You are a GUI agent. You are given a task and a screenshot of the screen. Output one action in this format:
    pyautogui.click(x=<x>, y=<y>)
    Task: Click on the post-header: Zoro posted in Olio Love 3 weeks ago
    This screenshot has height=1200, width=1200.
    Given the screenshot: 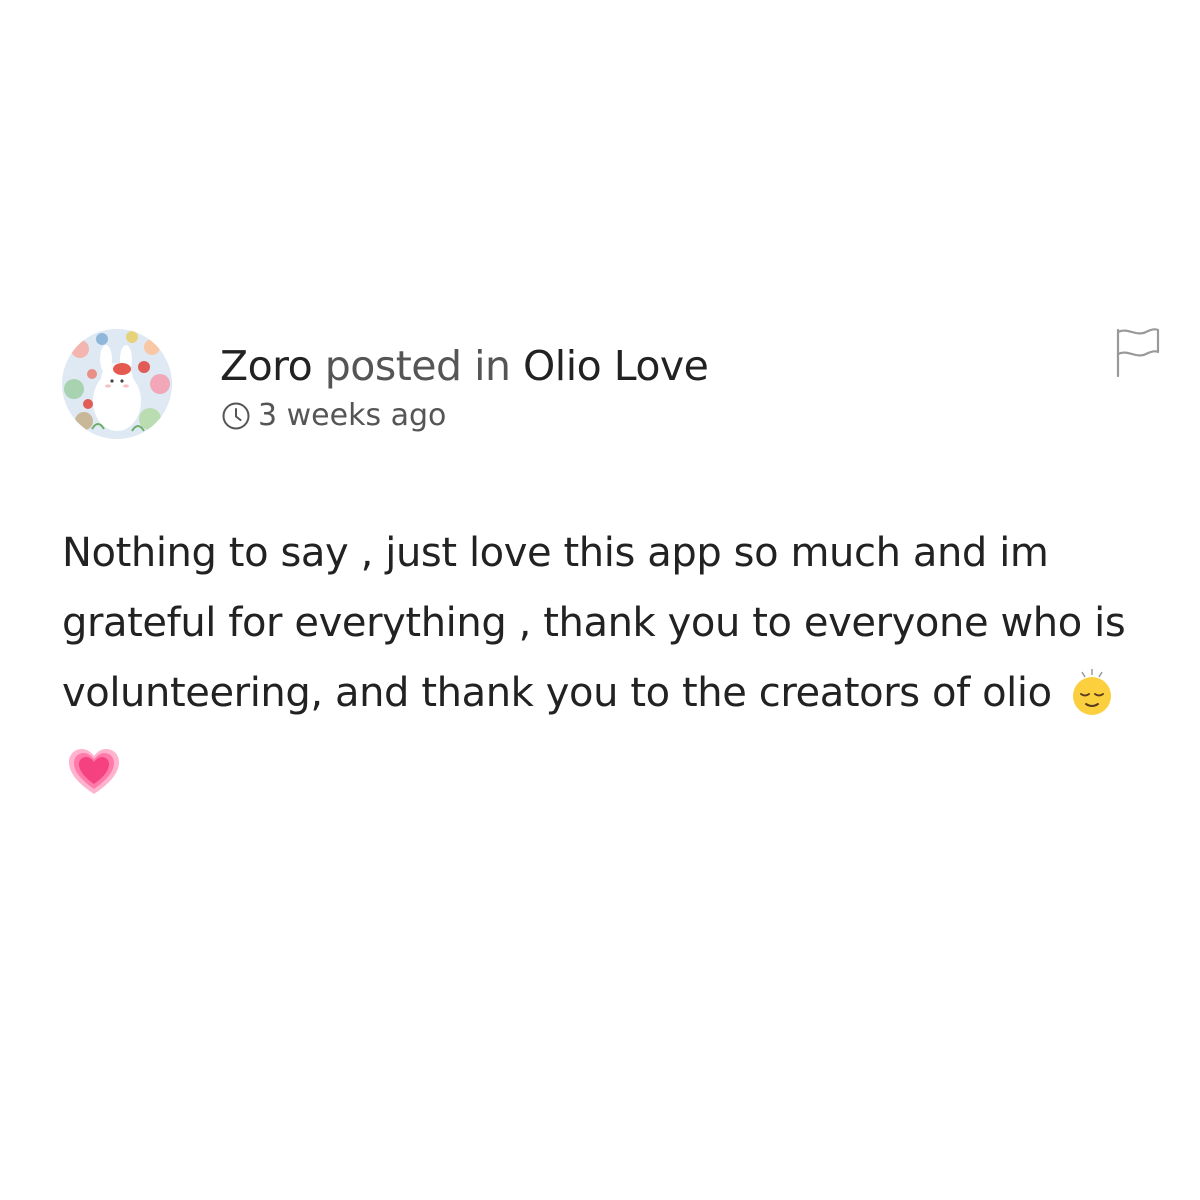 What is the action you would take?
    pyautogui.click(x=612, y=384)
    